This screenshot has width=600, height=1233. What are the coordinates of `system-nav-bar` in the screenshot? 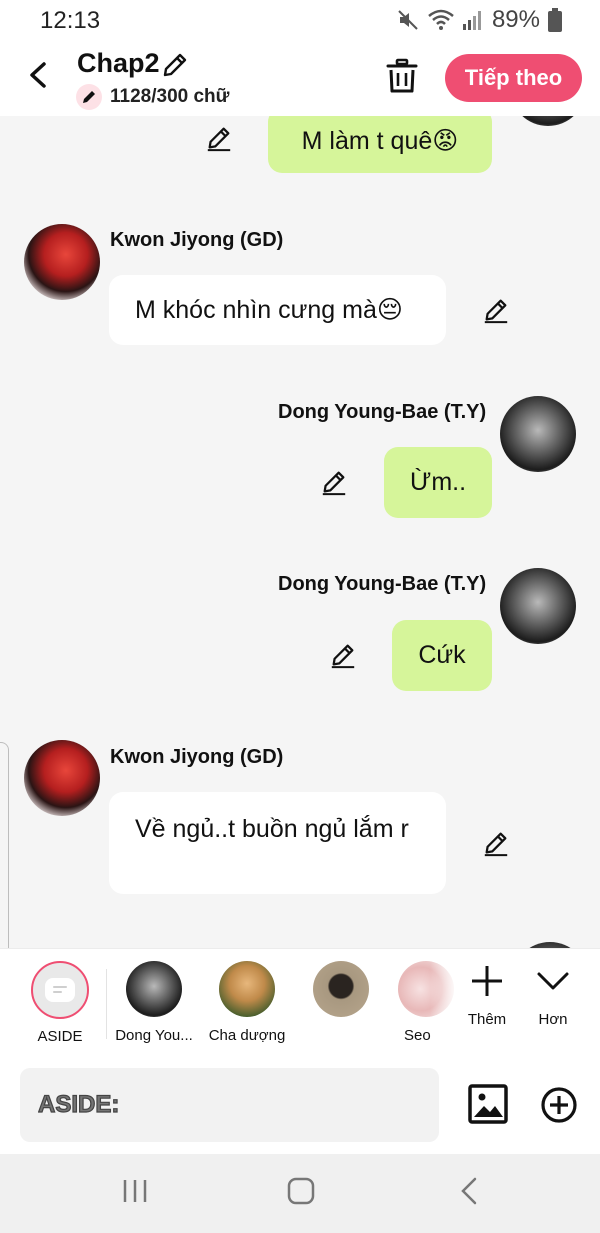 It's located at (300, 1193).